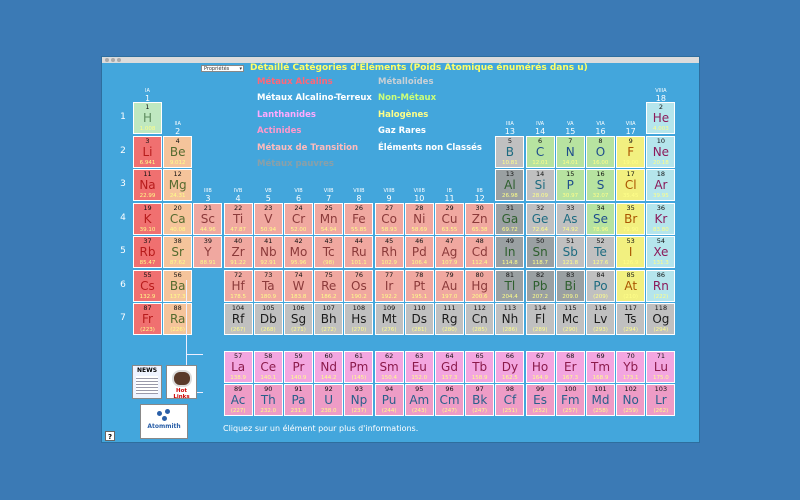 Image resolution: width=800 pixels, height=500 pixels. I want to click on element-cell-th: 90 Th 232.0, so click(268, 400).